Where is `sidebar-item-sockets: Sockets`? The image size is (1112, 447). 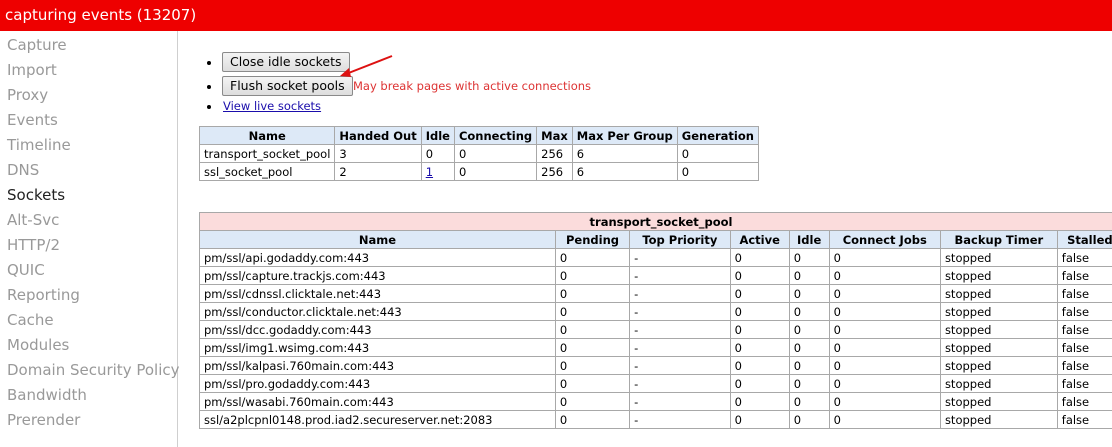
sidebar-item-sockets: Sockets is located at coordinates (36, 195).